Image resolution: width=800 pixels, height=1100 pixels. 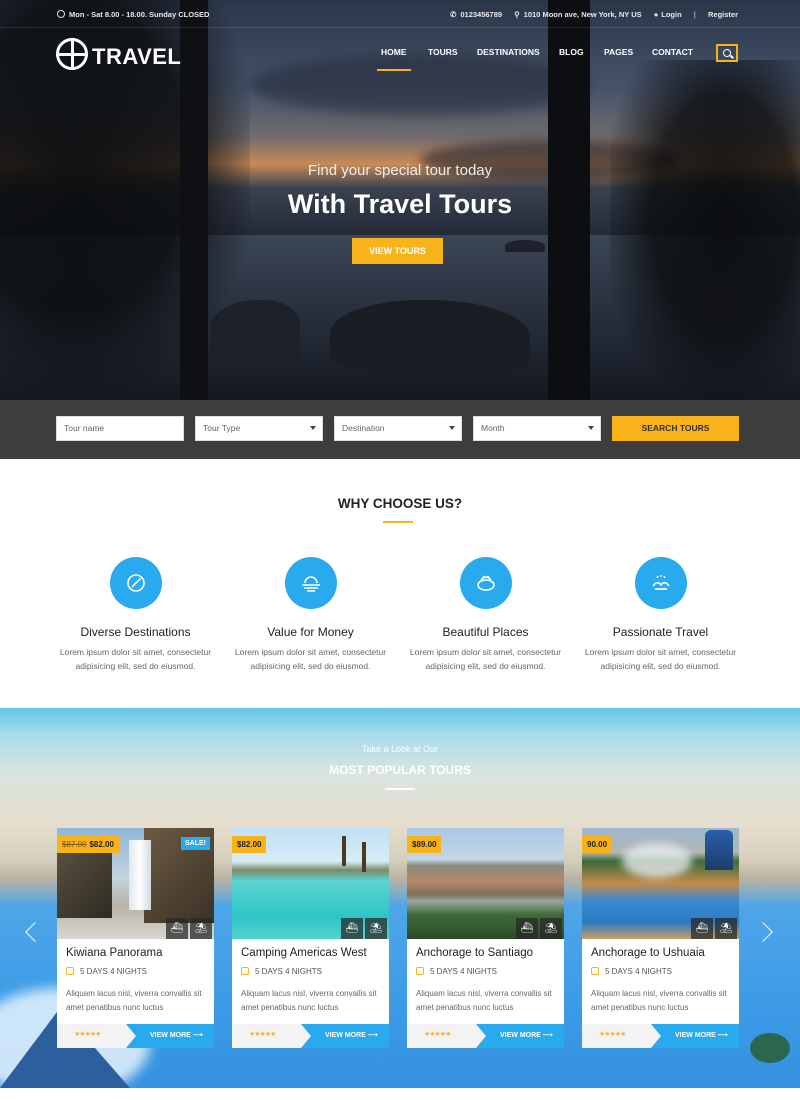 I want to click on sunset-icon, so click(x=310, y=583).